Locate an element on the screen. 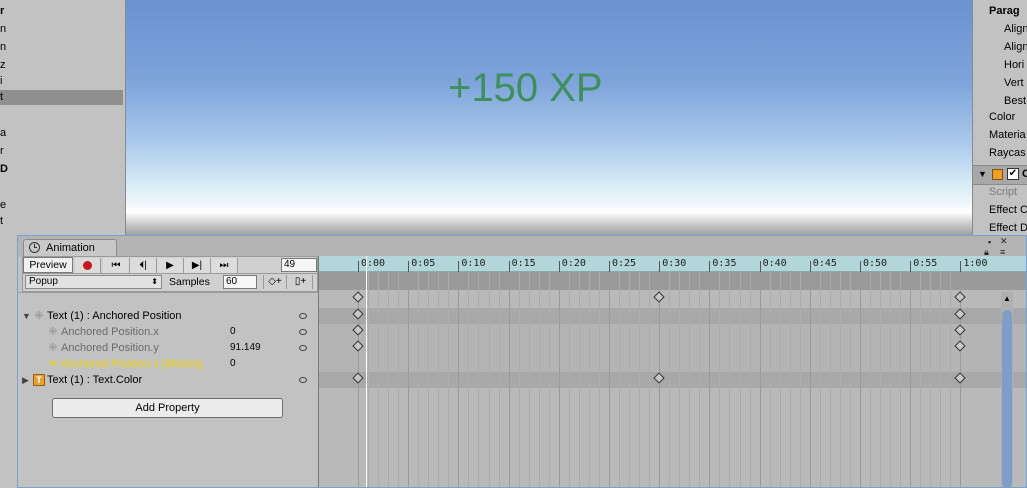  close-icon: ✕ is located at coordinates (1004, 241).